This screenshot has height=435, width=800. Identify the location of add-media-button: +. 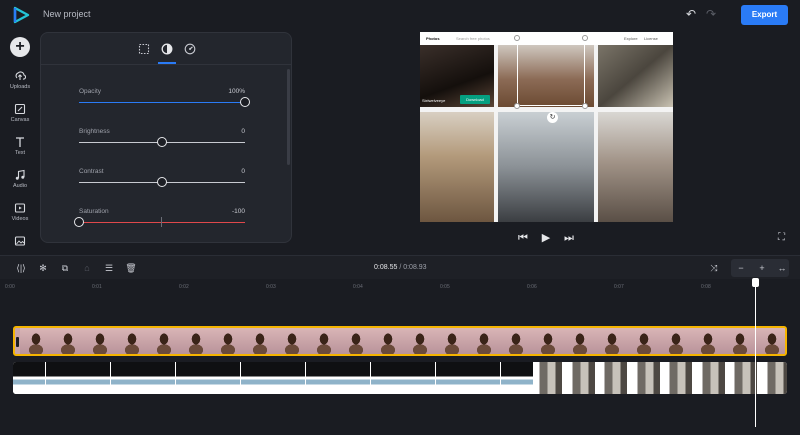
(20, 47).